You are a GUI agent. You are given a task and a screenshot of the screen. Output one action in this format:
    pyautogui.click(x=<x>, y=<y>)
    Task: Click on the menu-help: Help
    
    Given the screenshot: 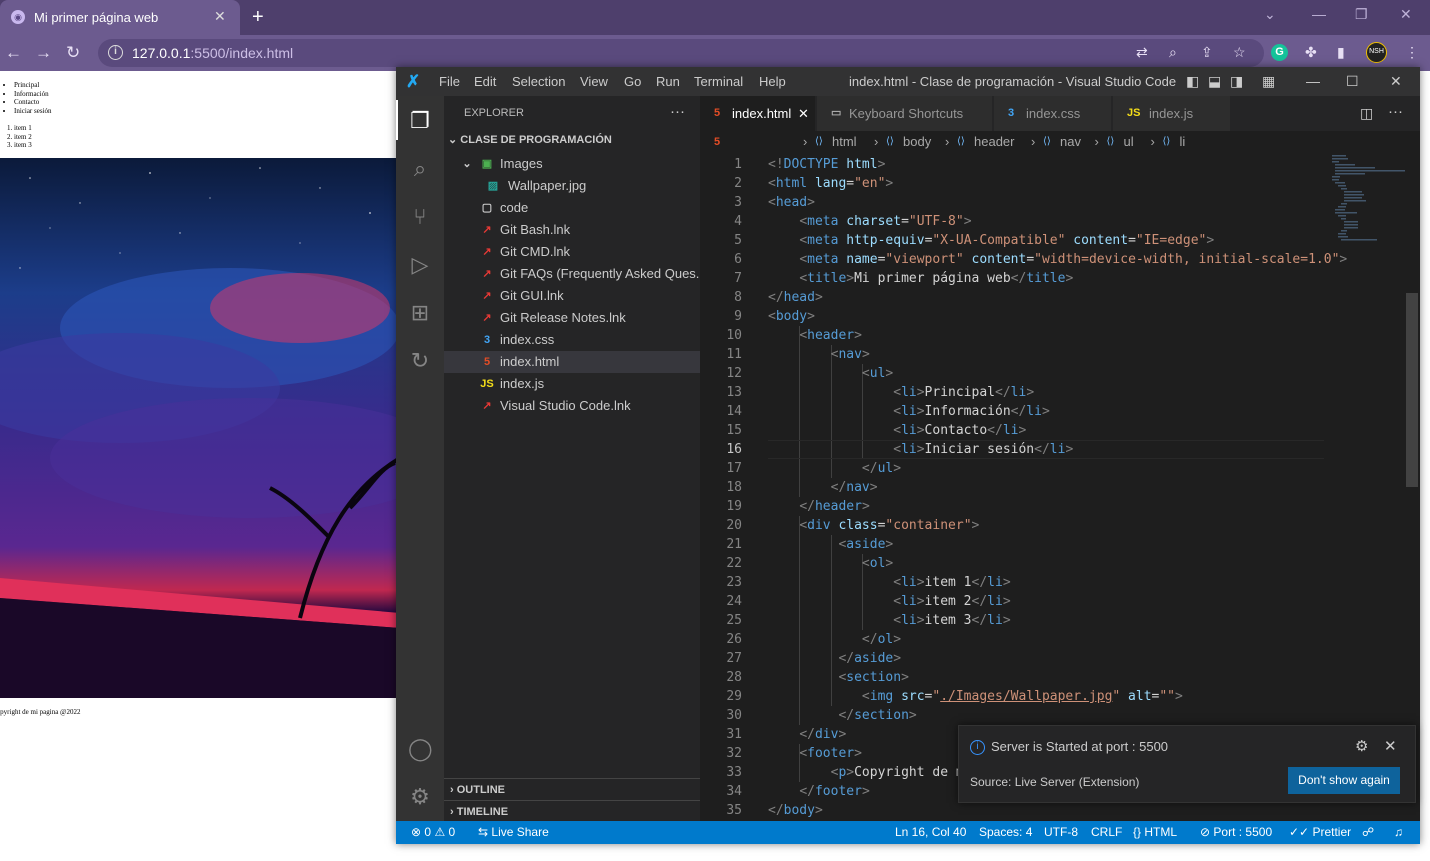 What is the action you would take?
    pyautogui.click(x=772, y=81)
    